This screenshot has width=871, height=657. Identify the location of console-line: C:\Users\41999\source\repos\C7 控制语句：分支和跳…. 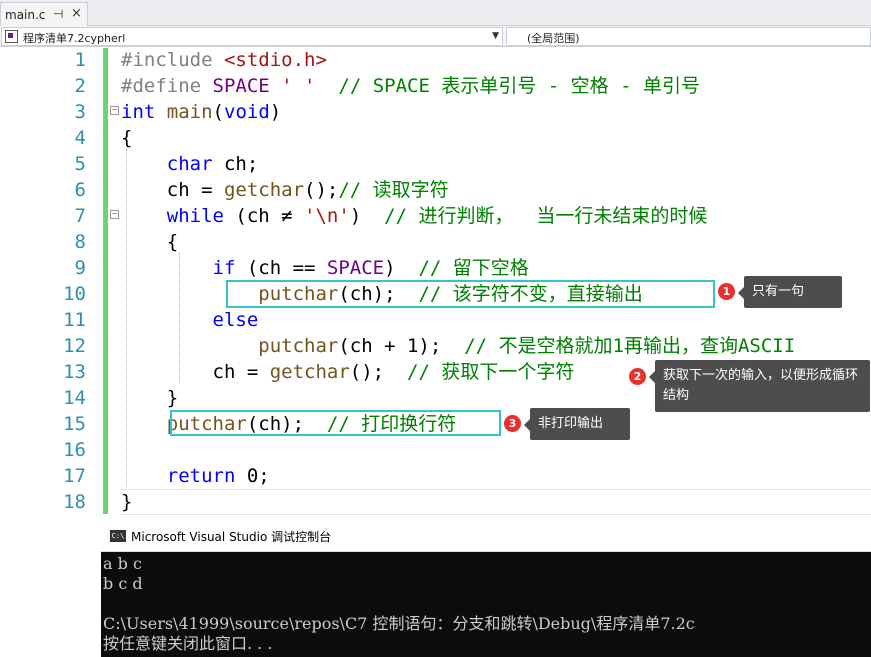
(399, 623).